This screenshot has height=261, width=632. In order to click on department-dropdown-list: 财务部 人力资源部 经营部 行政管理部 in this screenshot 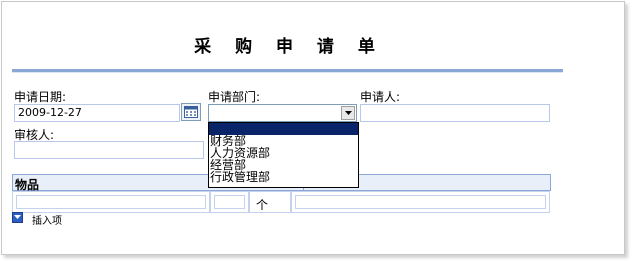, I will do `click(283, 155)`.